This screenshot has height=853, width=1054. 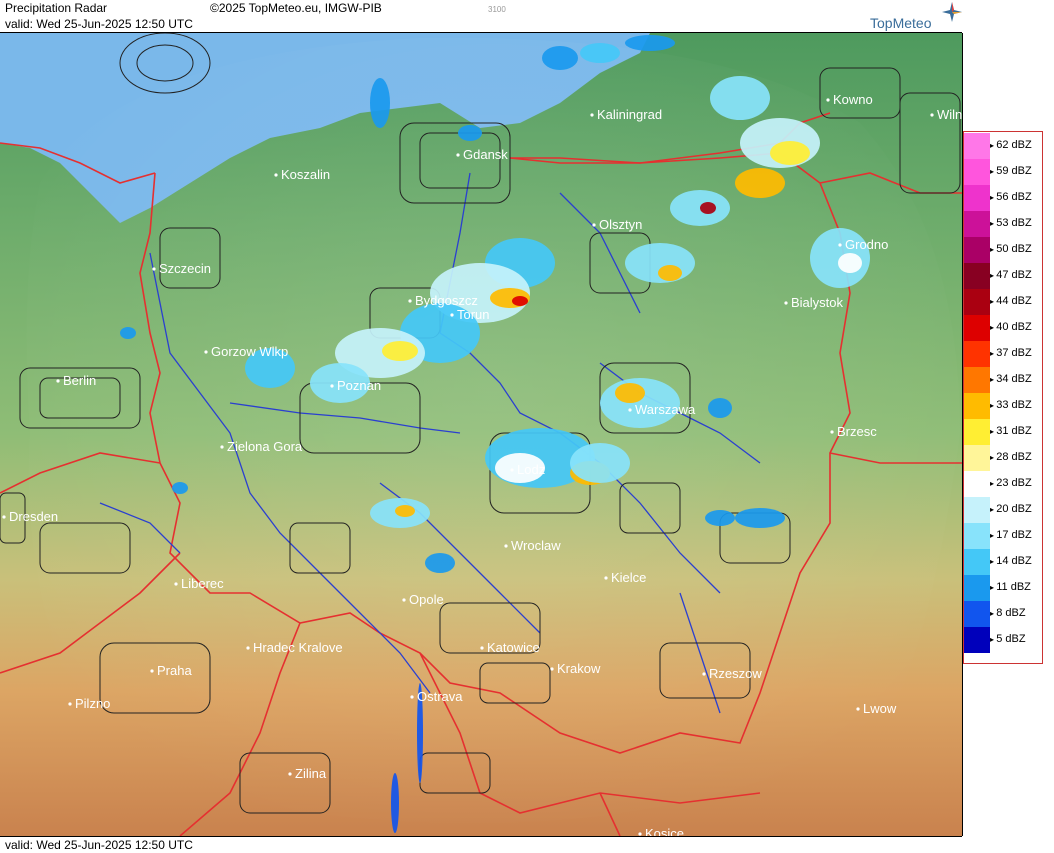 I want to click on legend-label: 31 dBZ, so click(x=1015, y=431).